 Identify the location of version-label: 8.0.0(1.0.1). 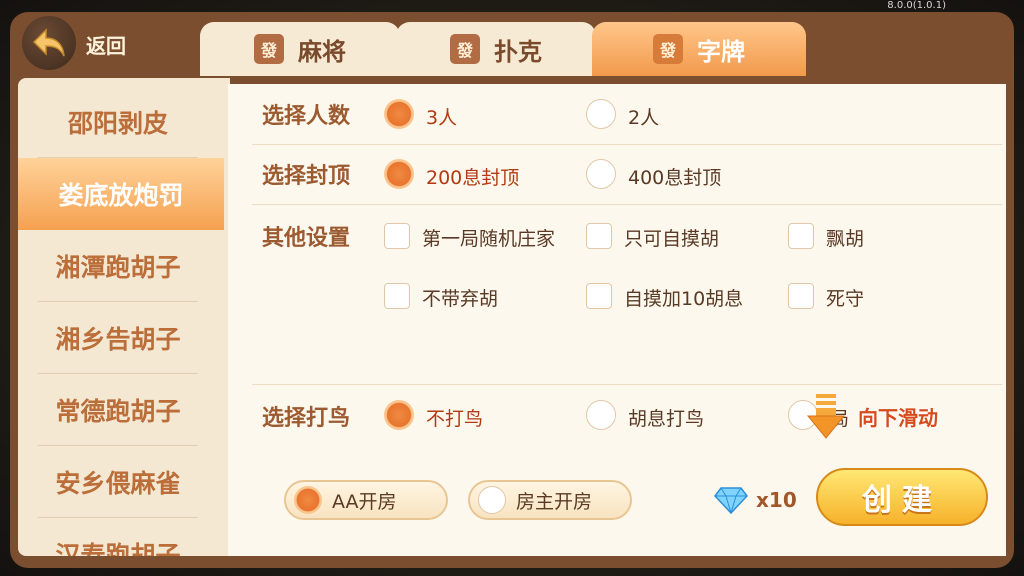
(916, 5).